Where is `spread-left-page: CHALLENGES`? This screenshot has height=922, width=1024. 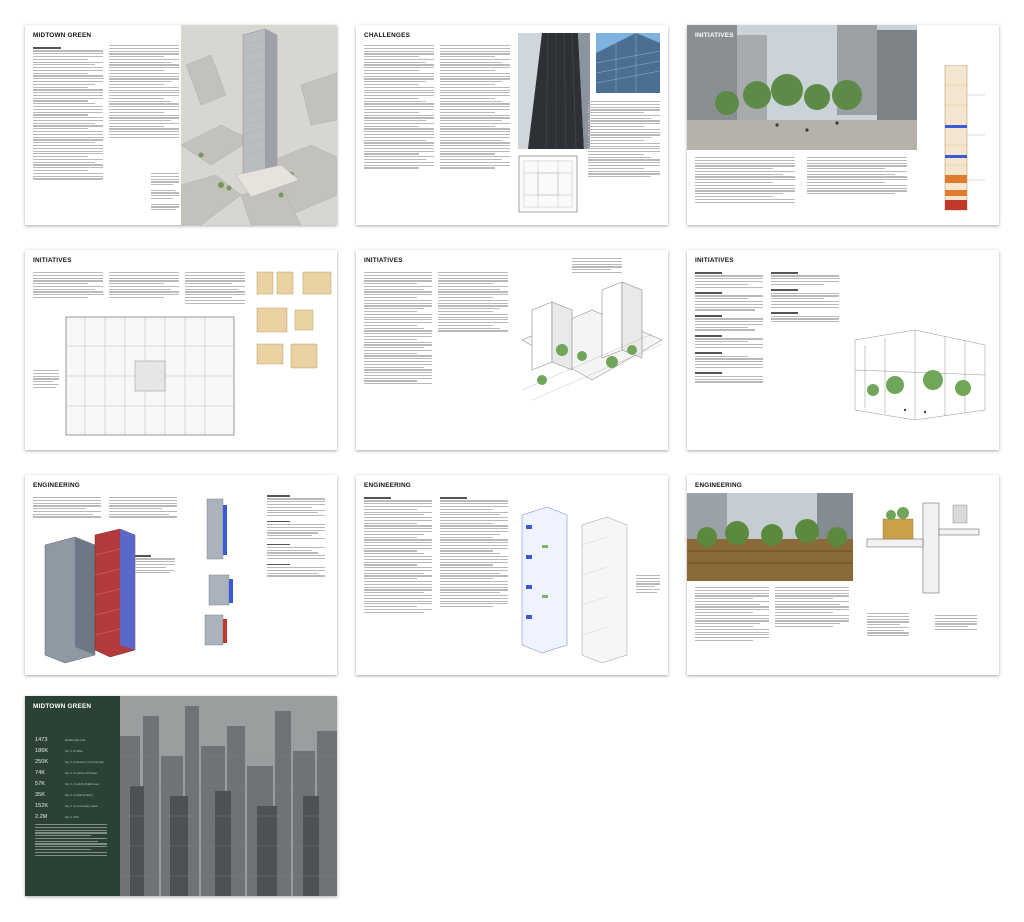 spread-left-page: CHALLENGES is located at coordinates (434, 125).